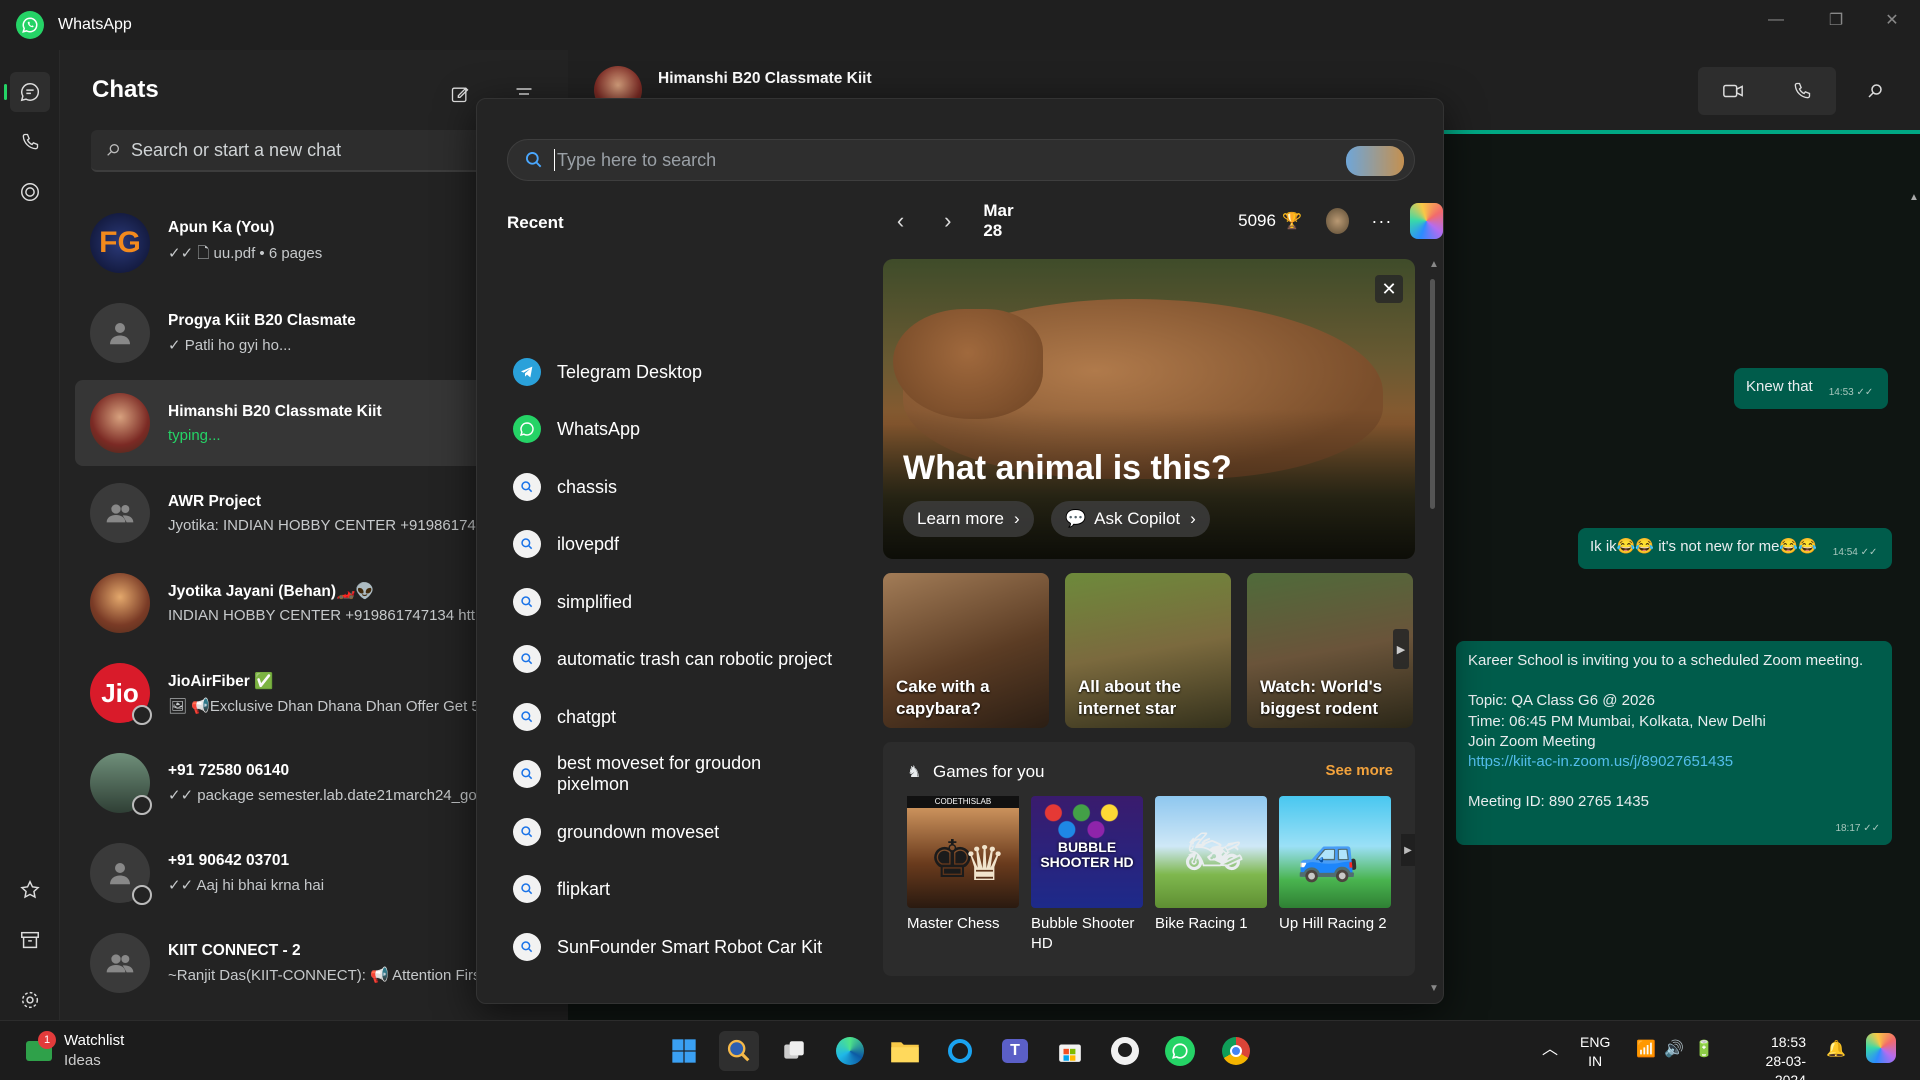 The height and width of the screenshot is (1080, 1920). I want to click on calls-nav-button, so click(30, 142).